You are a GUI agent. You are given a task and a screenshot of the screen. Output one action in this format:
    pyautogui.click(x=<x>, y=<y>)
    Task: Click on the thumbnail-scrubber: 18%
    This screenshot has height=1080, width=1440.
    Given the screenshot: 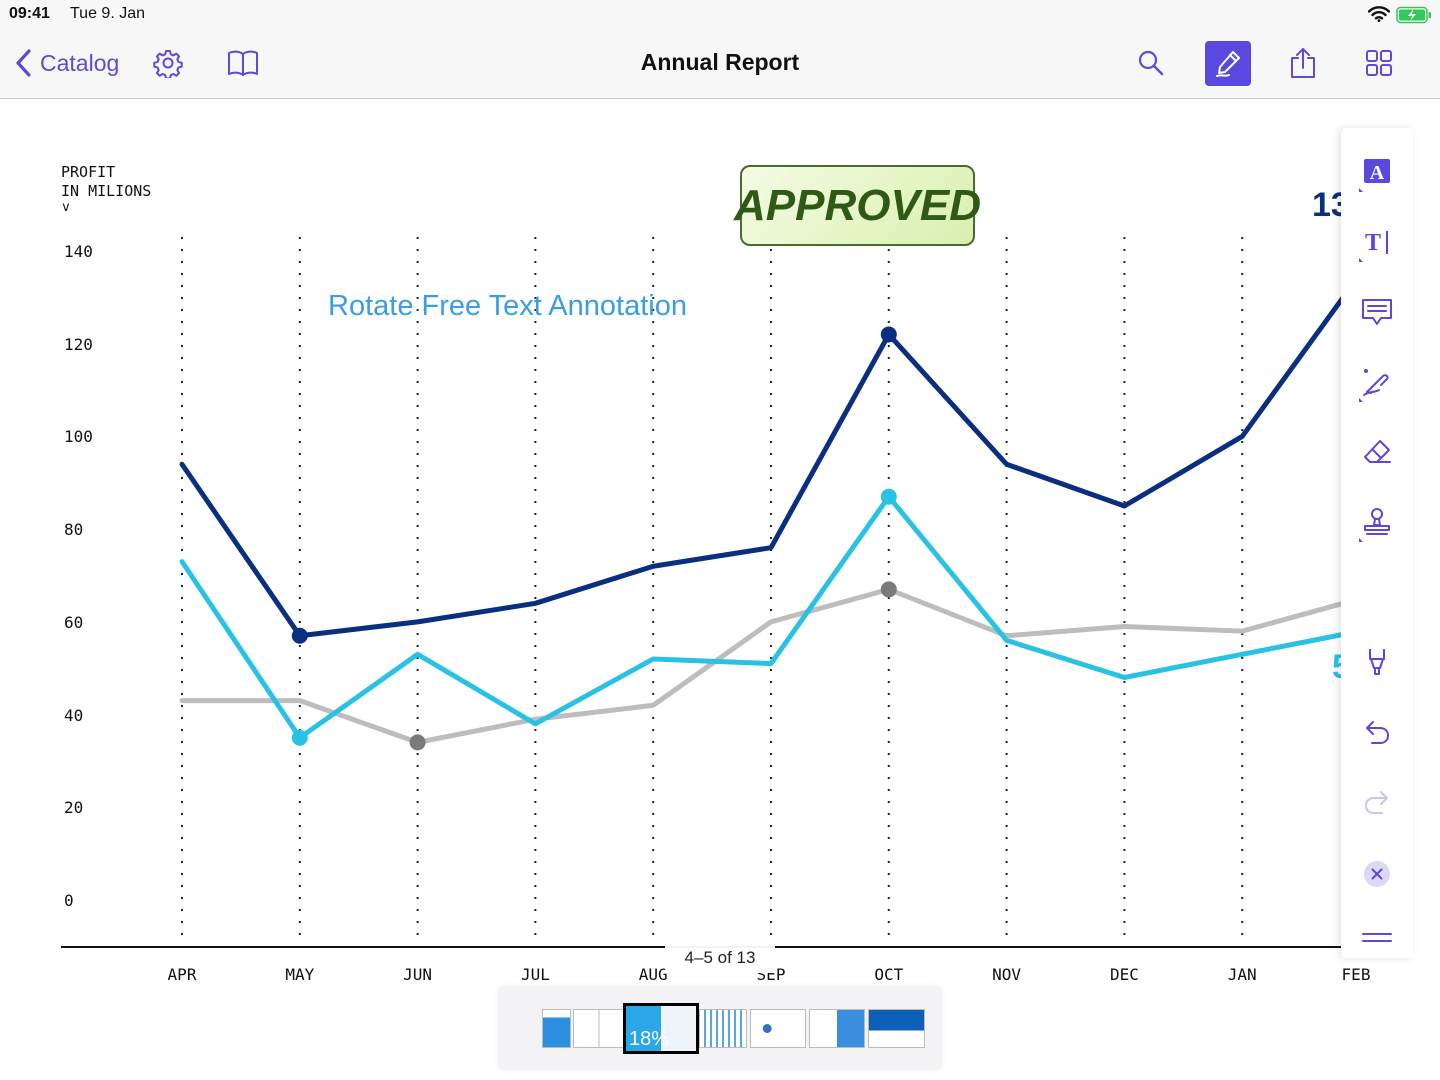 What is the action you would take?
    pyautogui.click(x=720, y=1028)
    